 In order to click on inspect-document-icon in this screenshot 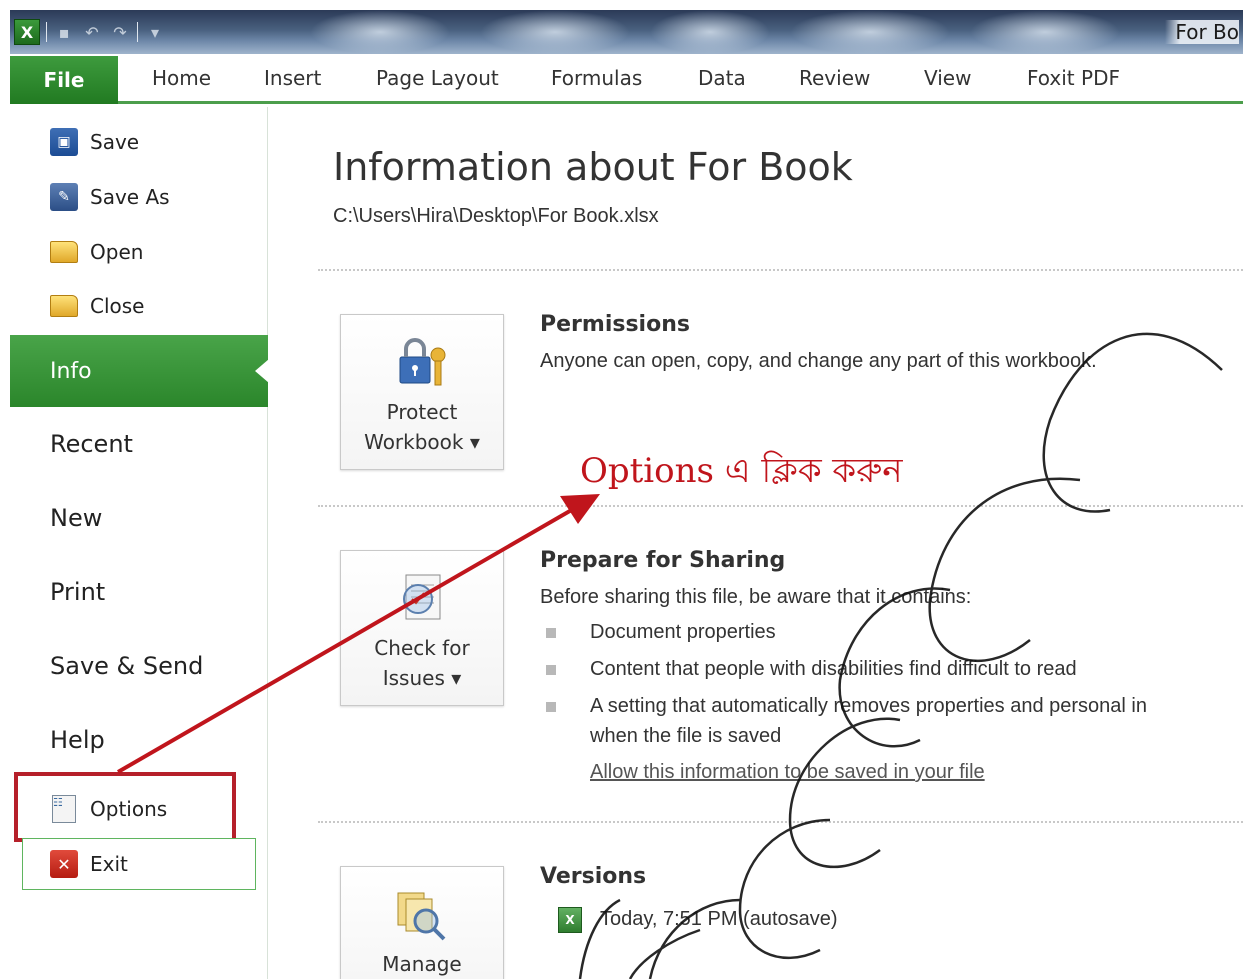, I will do `click(422, 599)`.